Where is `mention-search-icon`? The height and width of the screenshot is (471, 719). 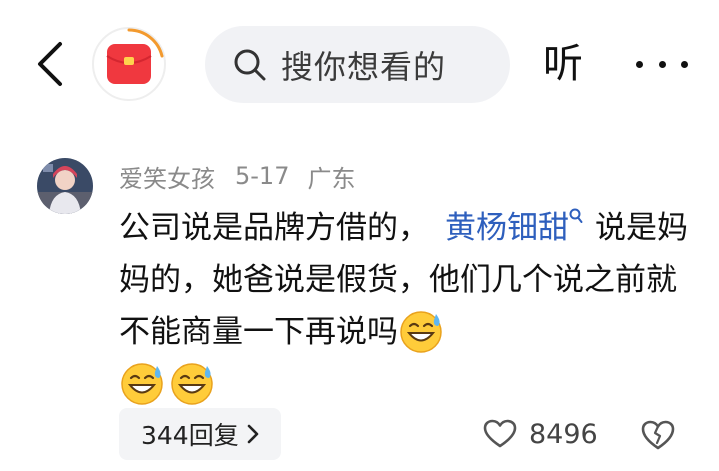 mention-search-icon is located at coordinates (576, 215).